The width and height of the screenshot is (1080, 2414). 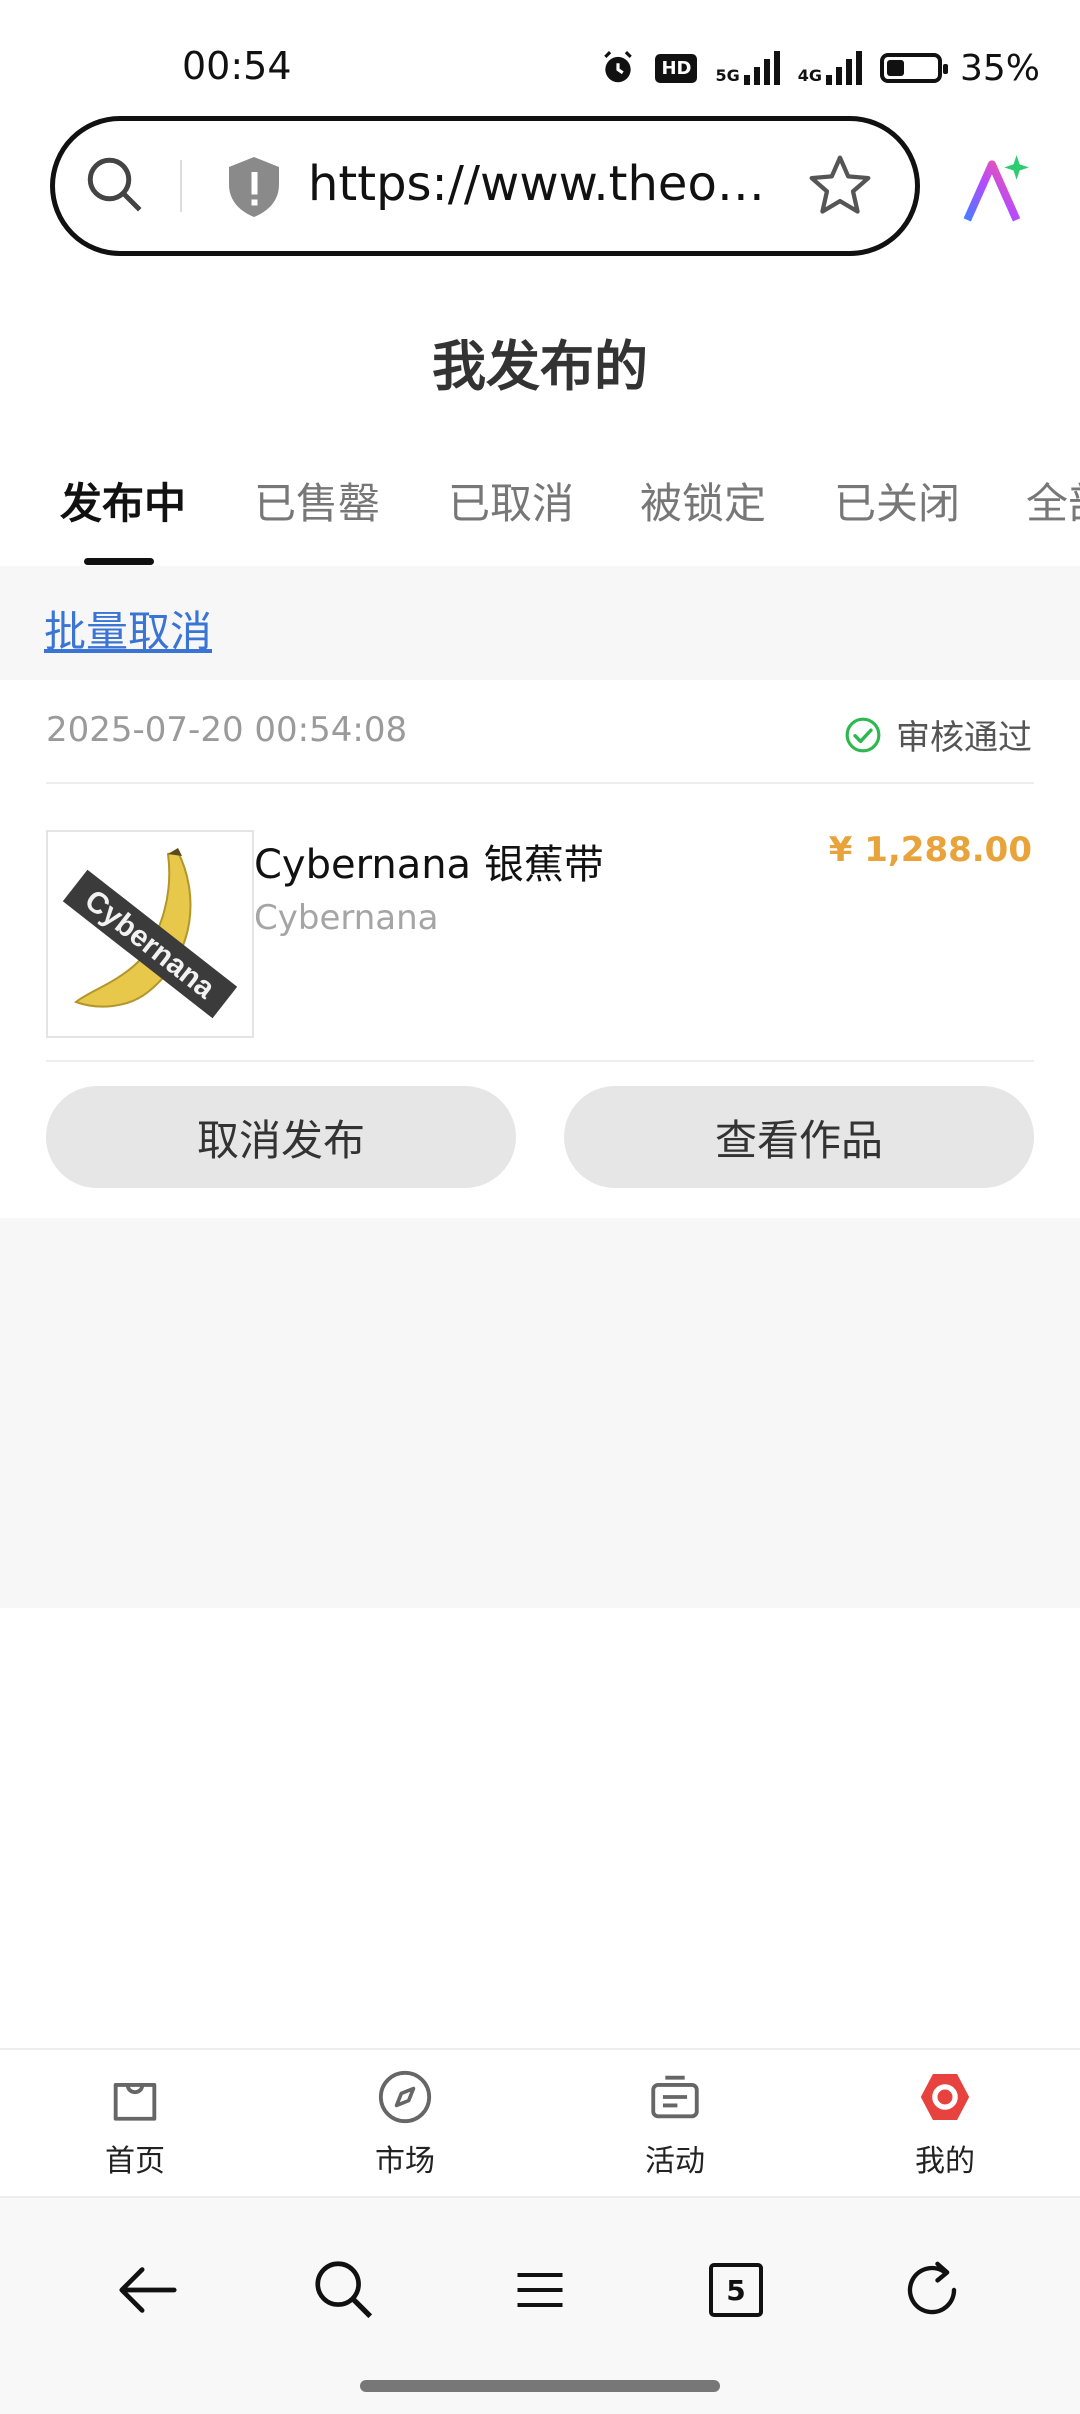 I want to click on tab-sold-out: 已售罄, so click(x=317, y=500).